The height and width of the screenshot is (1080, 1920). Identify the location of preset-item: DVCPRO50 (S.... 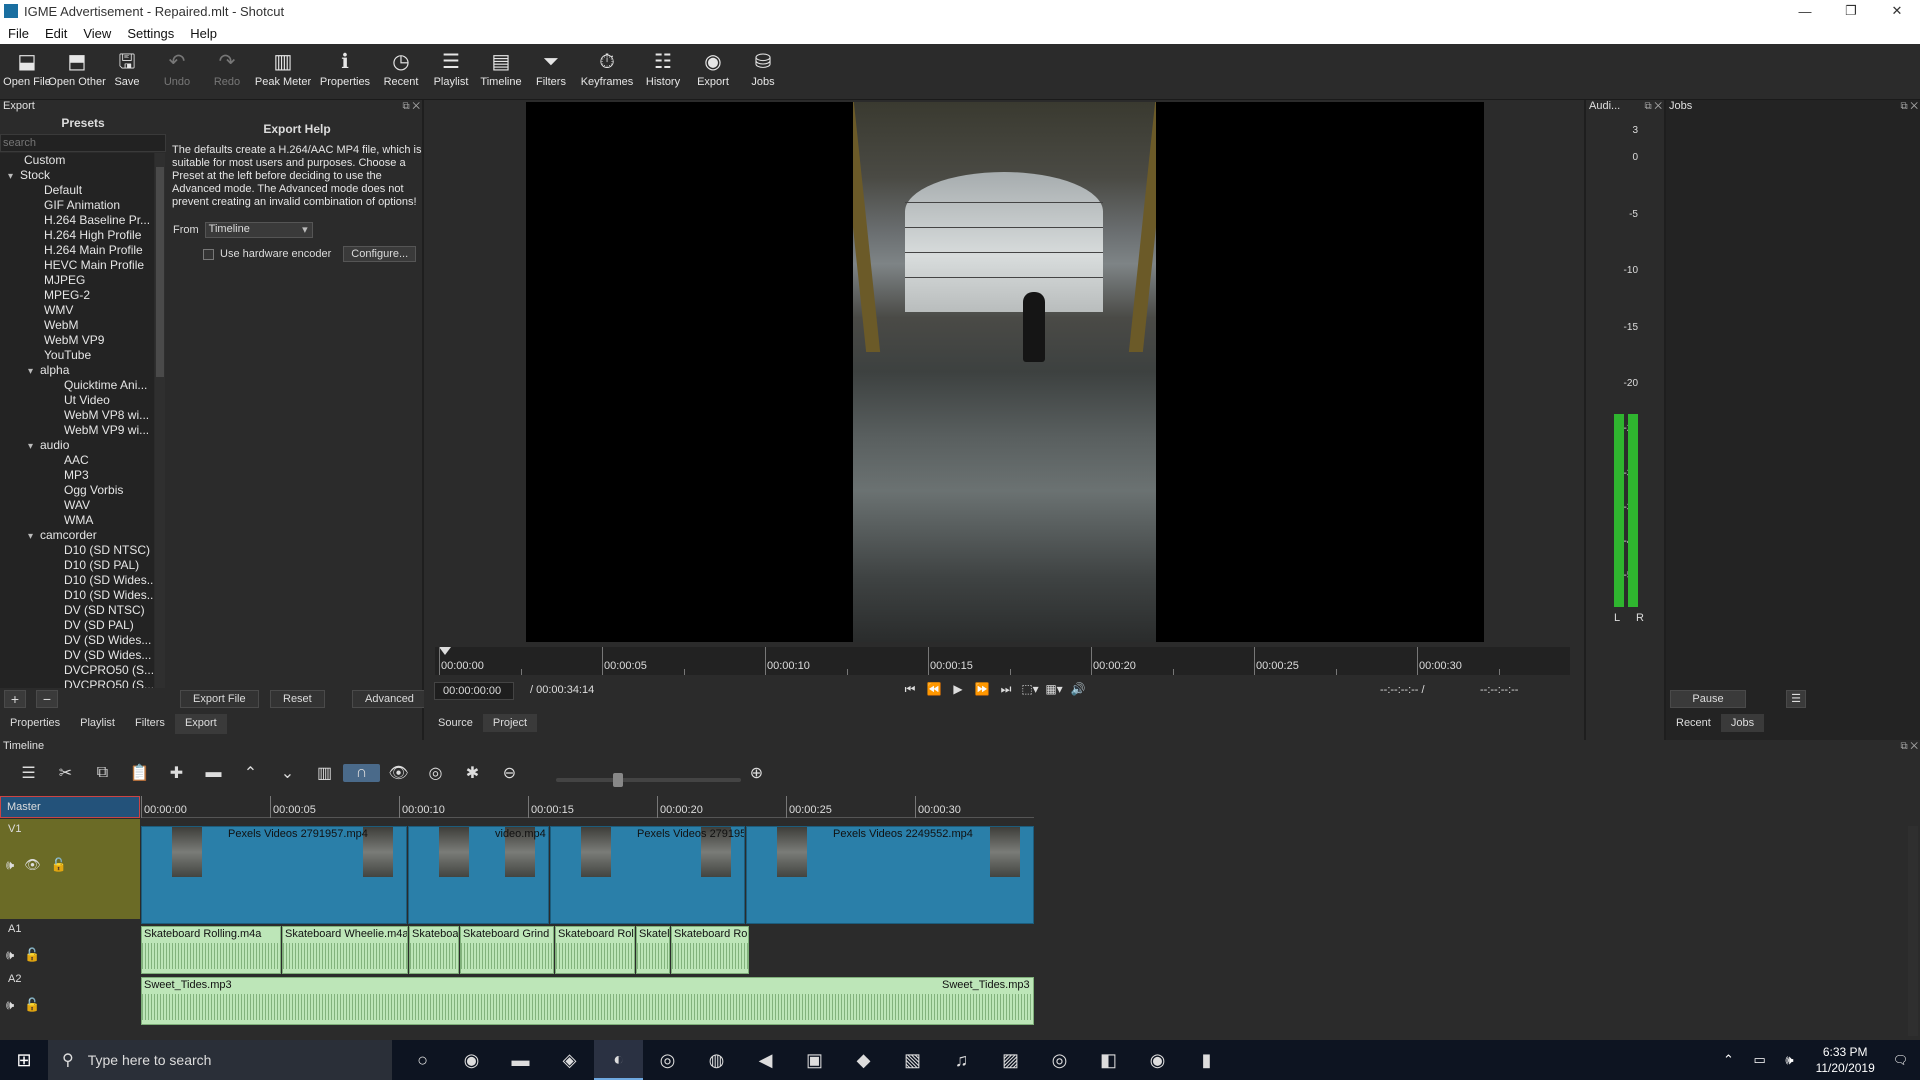
(77, 683).